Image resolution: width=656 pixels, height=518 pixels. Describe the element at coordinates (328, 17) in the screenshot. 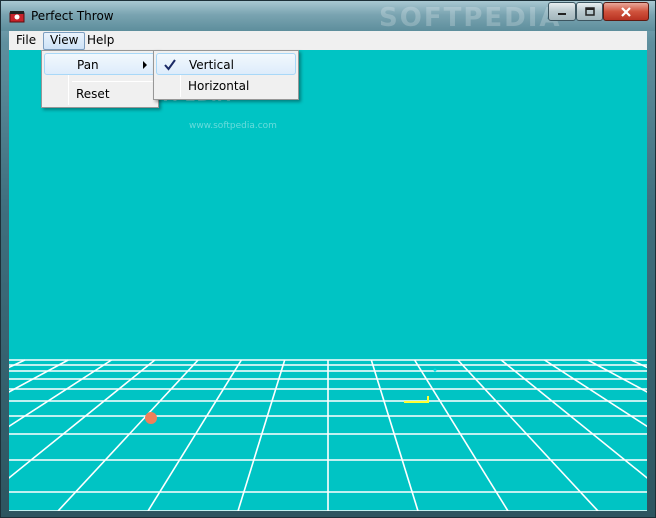

I see `title-bar: Perfect Throw SOFTPEDIA` at that location.